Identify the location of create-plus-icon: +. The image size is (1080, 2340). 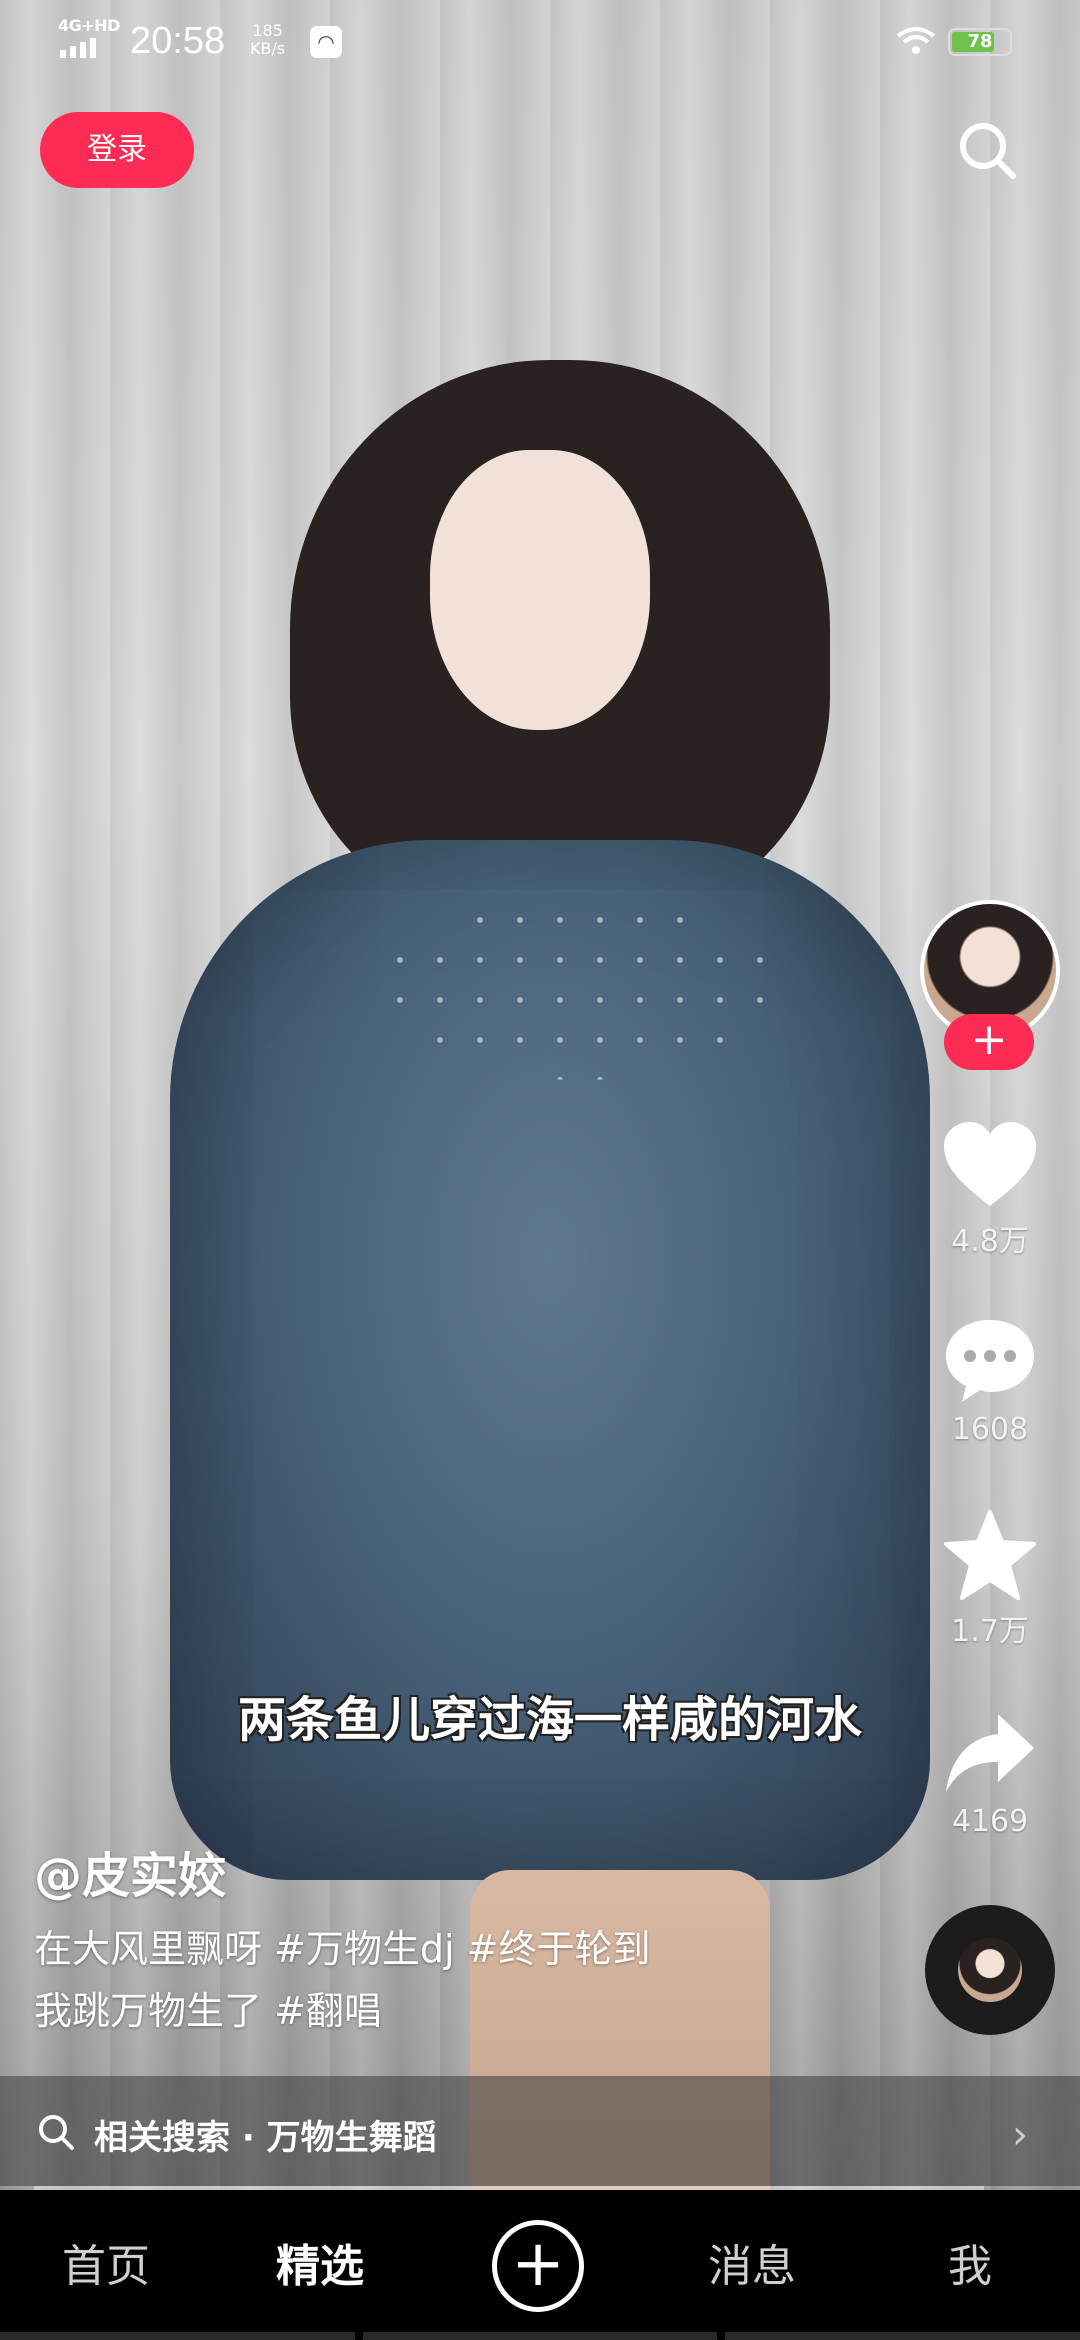
(538, 2266).